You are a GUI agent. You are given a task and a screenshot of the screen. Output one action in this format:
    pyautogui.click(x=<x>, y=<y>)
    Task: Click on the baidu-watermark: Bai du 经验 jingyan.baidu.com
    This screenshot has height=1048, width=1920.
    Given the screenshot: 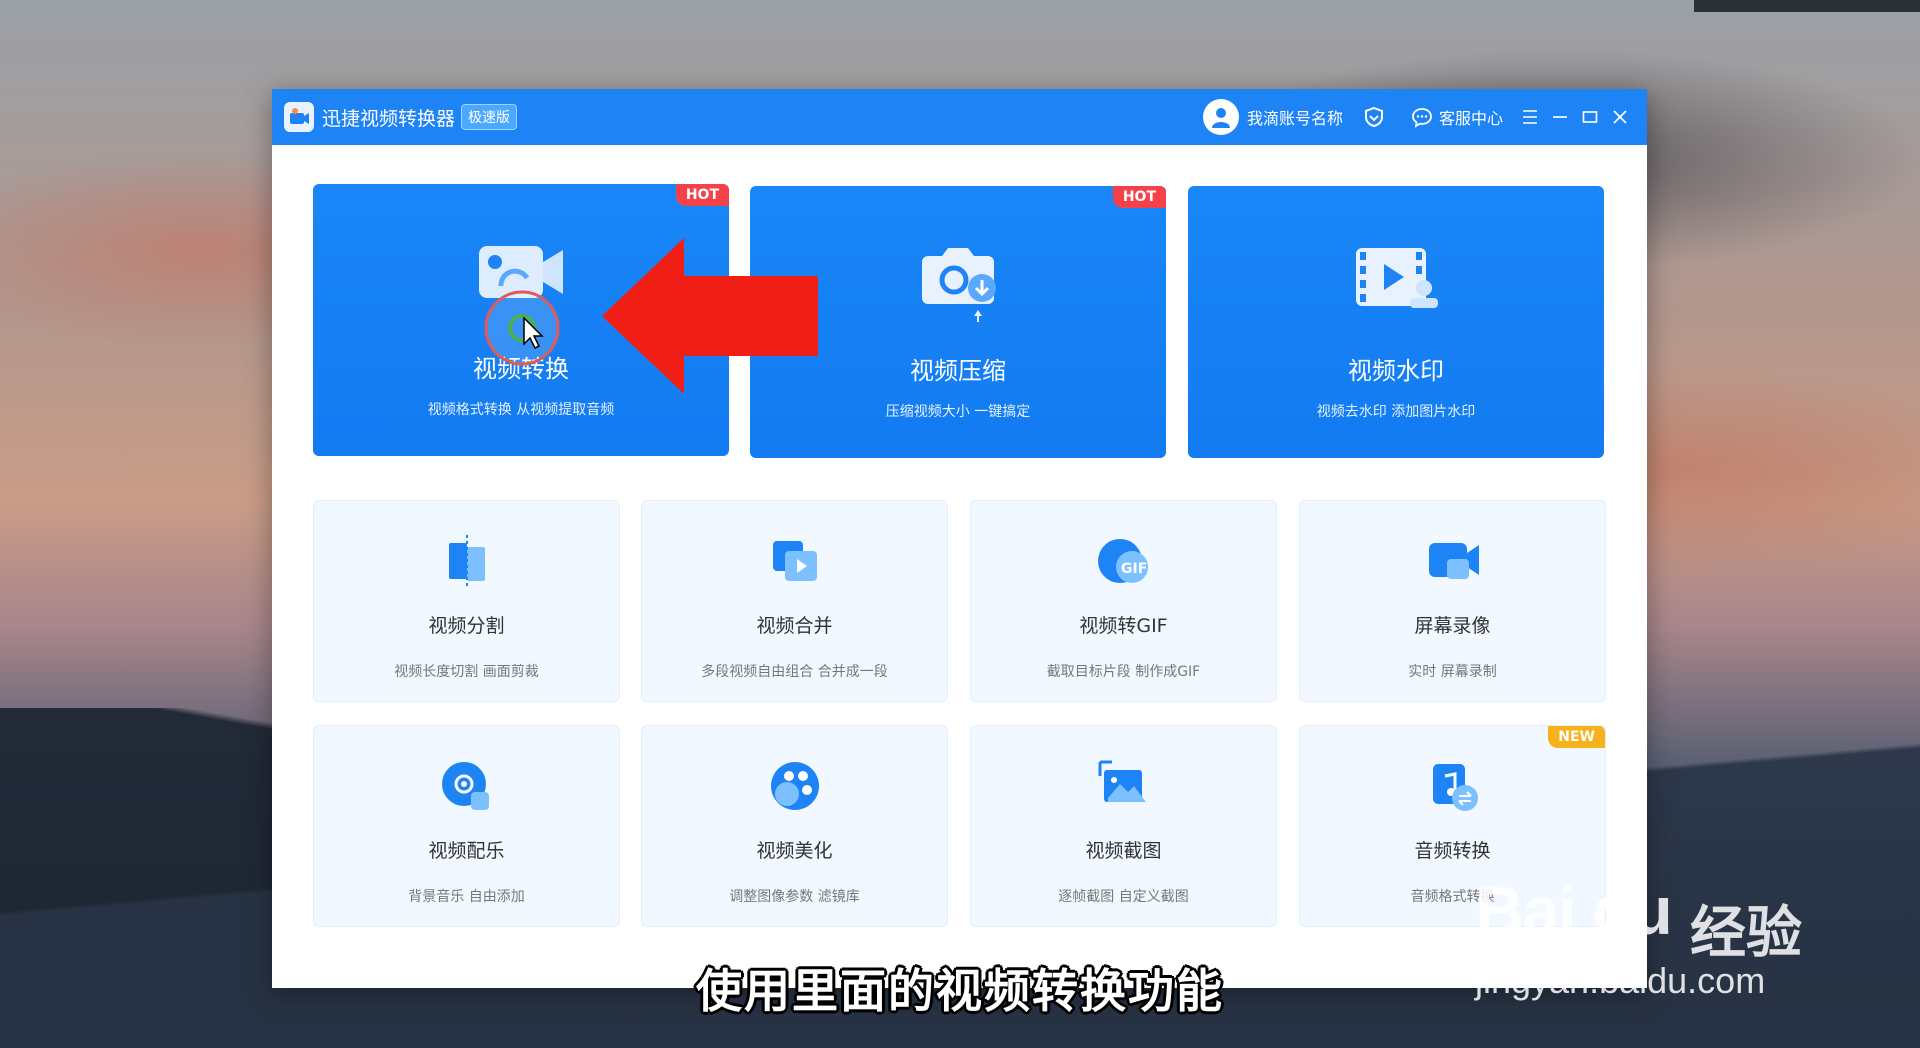 What is the action you would take?
    pyautogui.click(x=1655, y=925)
    